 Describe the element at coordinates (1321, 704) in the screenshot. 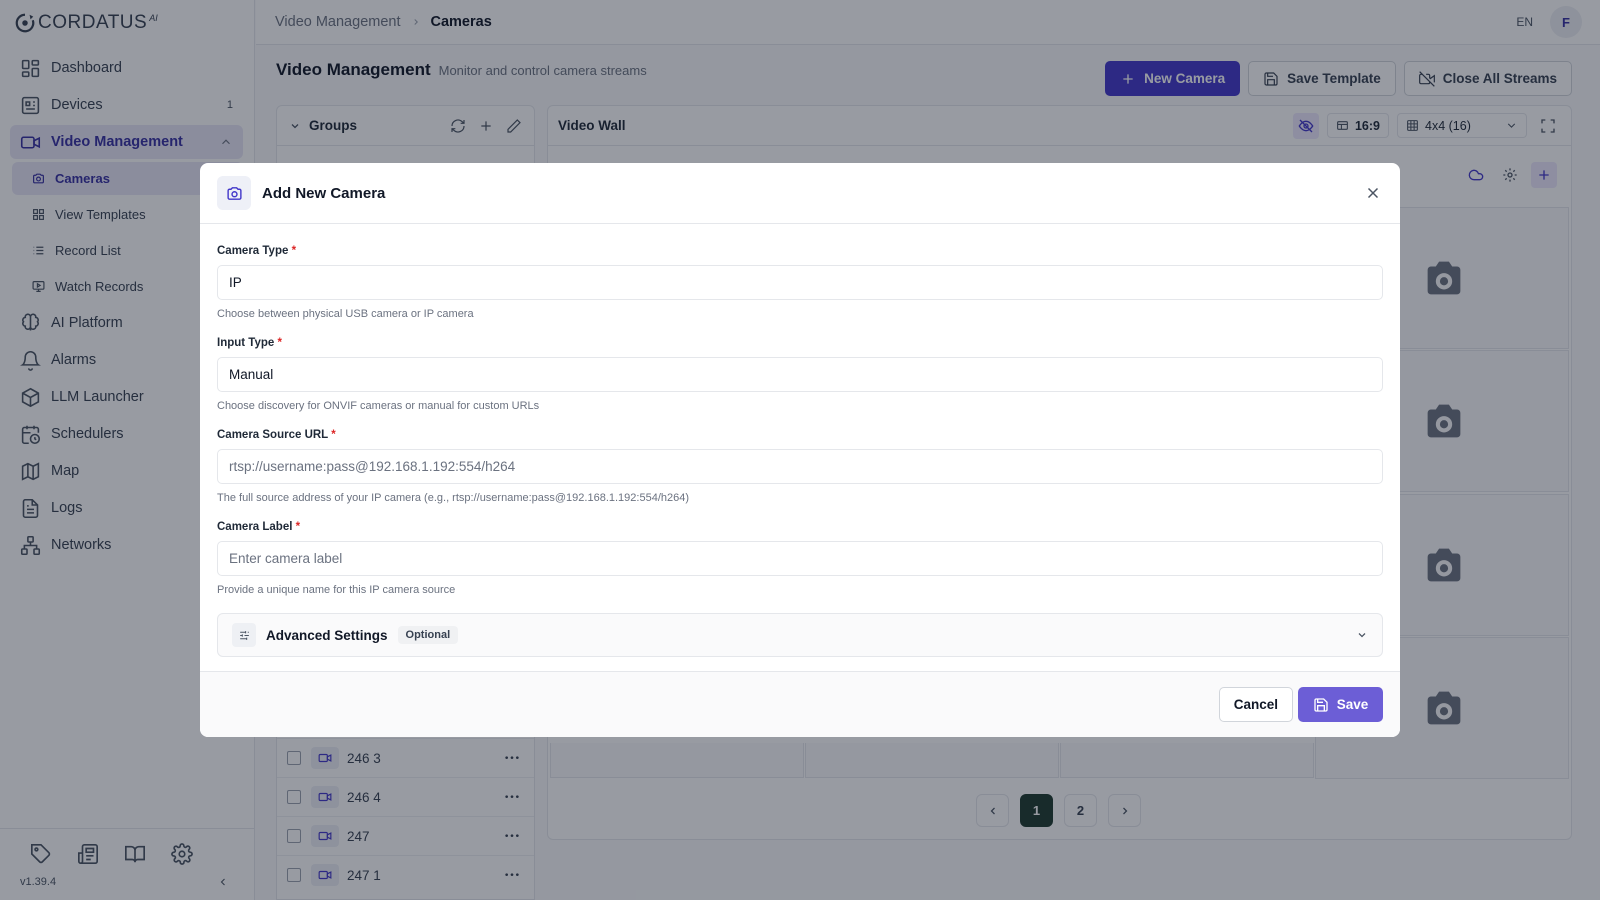

I see `floppy-disk-icon` at that location.